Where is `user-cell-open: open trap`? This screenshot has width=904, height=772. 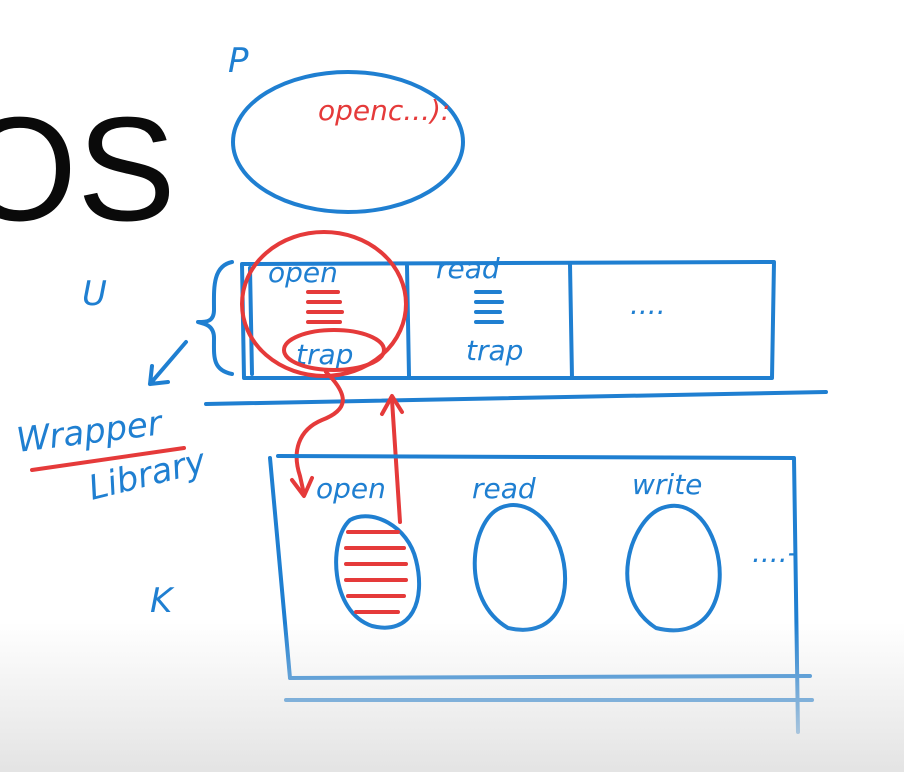 user-cell-open: open trap is located at coordinates (327, 314).